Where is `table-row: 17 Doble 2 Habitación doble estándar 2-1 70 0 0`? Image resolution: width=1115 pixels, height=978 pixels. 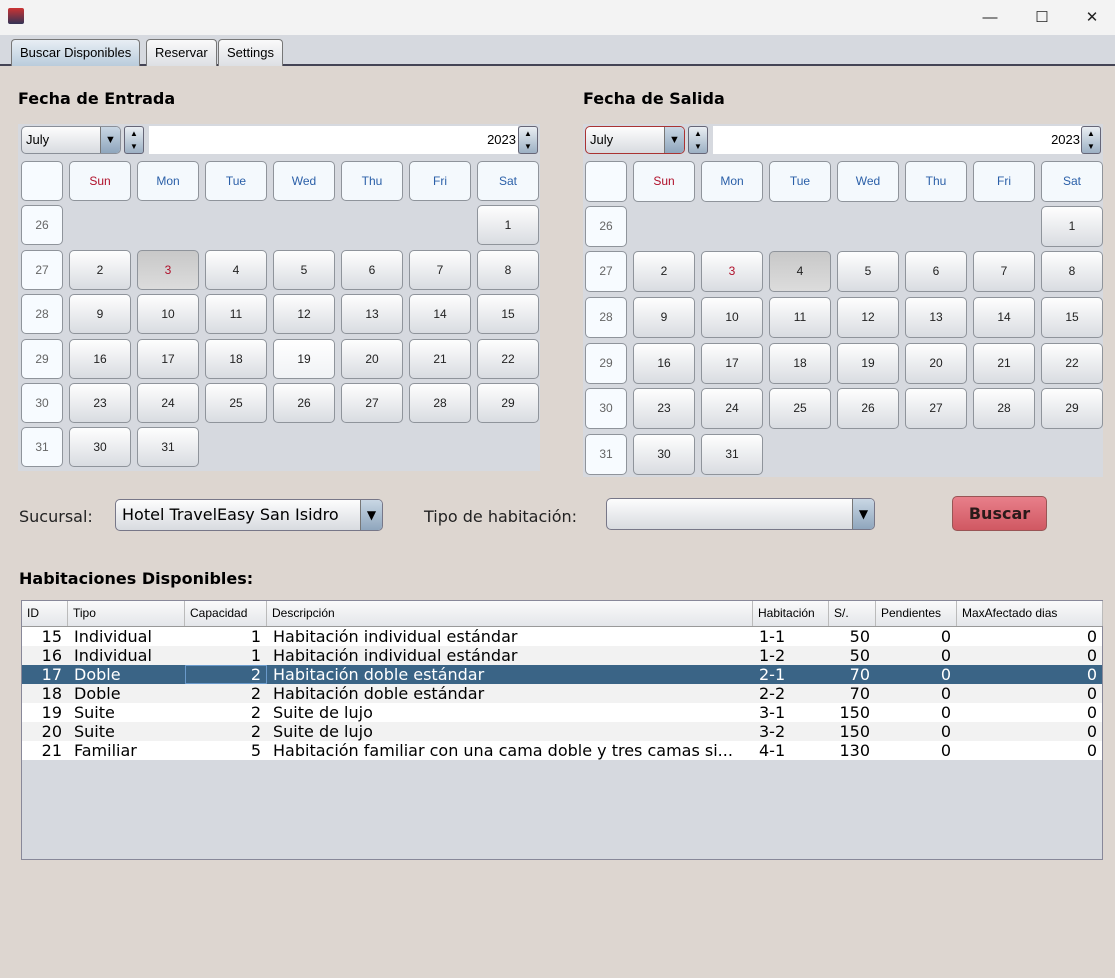 table-row: 17 Doble 2 Habitación doble estándar 2-1 70 0 0 is located at coordinates (562, 674).